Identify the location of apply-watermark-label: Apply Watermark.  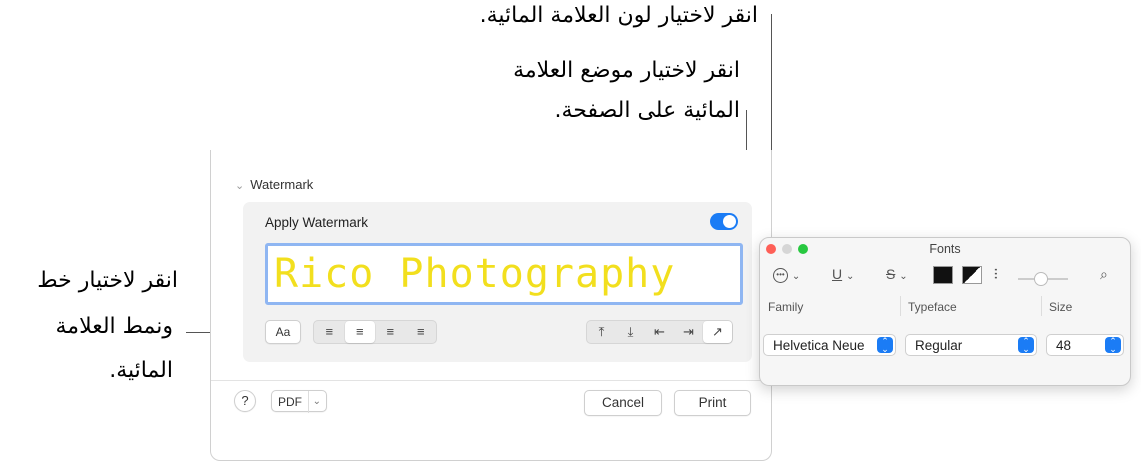
(317, 222).